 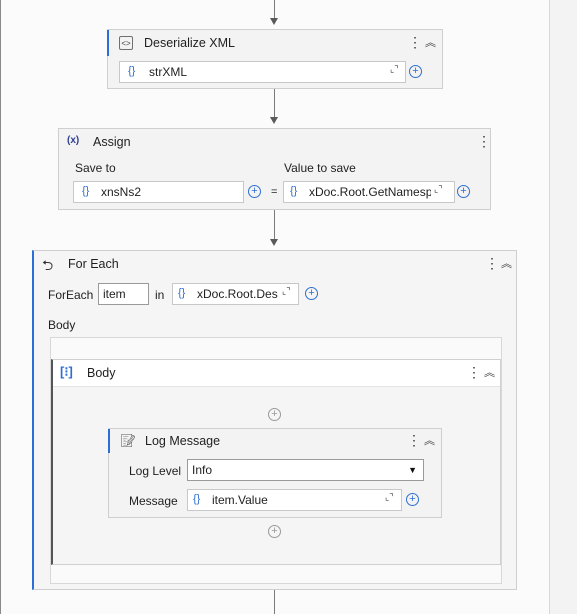 What do you see at coordinates (262, 72) in the screenshot?
I see `xml-string-input: {} strXML ⌞⌝` at bounding box center [262, 72].